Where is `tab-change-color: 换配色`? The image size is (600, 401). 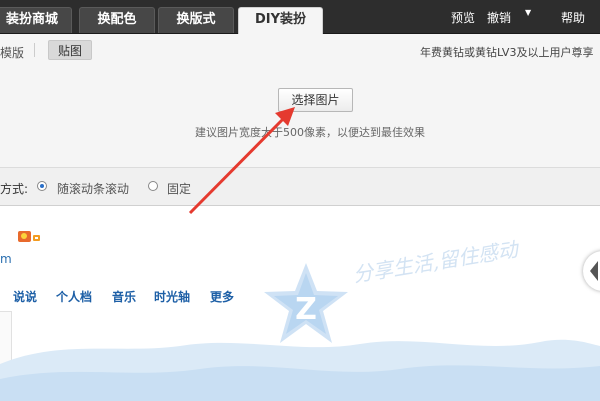
tab-change-color: 换配色 is located at coordinates (117, 20).